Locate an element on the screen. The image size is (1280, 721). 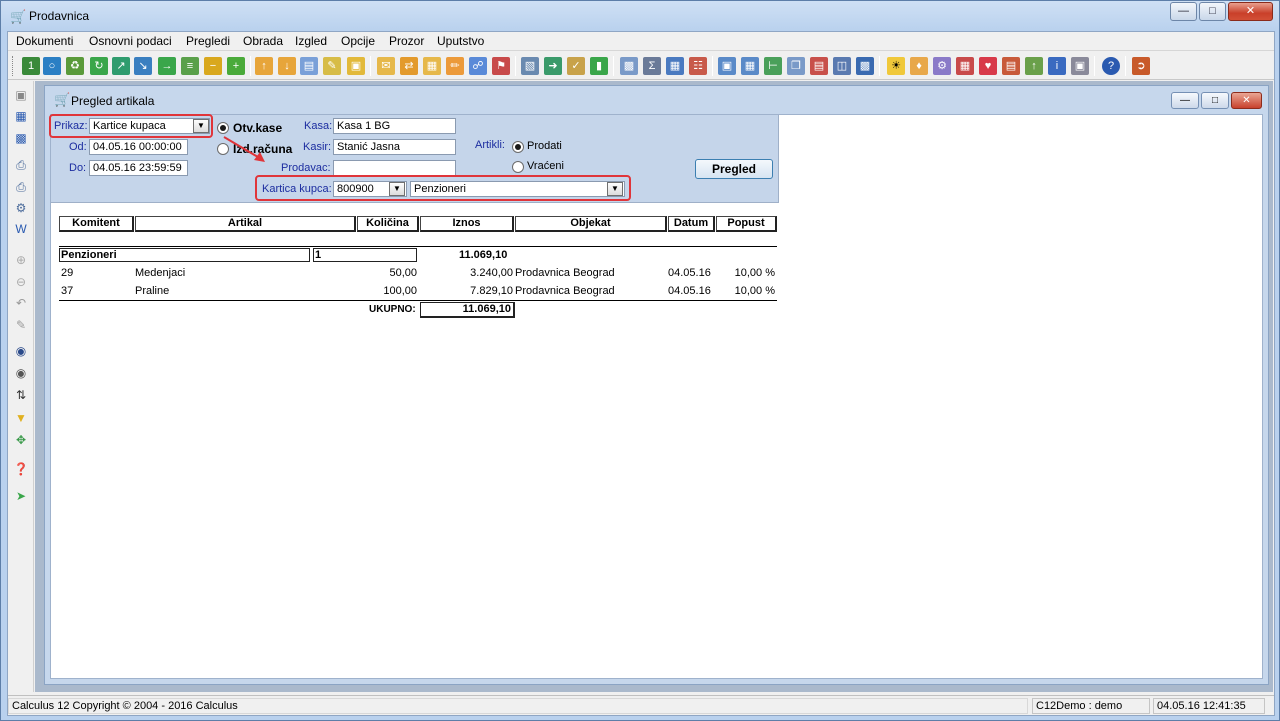
new-record-icon: ▦ is located at coordinates (21, 116).